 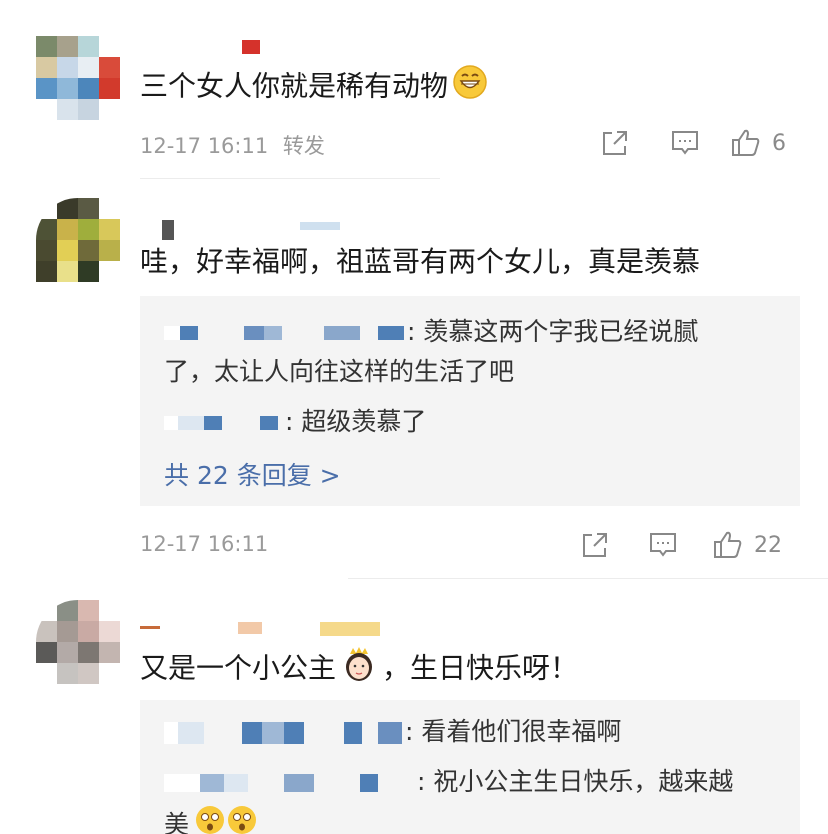 I want to click on like-count: 6, so click(x=779, y=143).